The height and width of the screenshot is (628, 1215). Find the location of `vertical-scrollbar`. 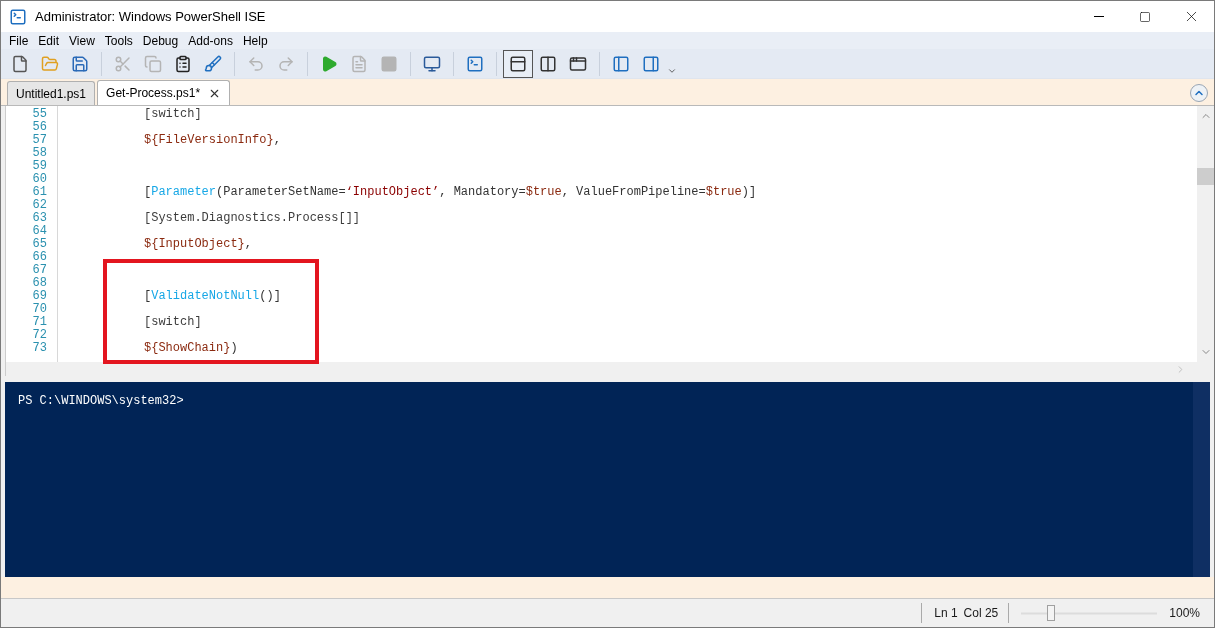

vertical-scrollbar is located at coordinates (1205, 234).